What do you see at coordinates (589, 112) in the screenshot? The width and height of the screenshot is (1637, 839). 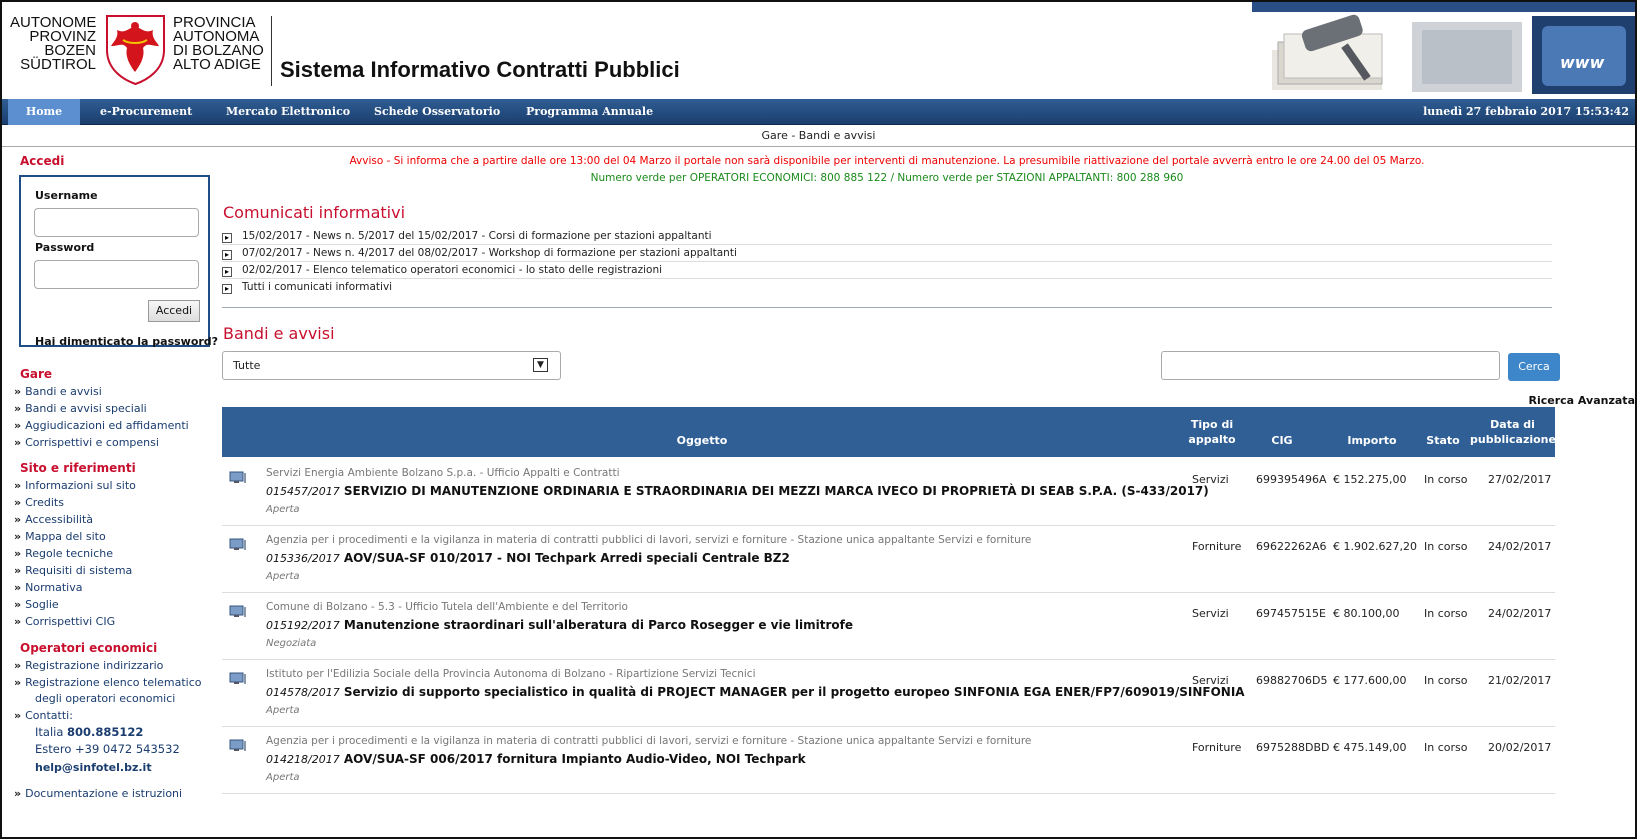 I see `nav-programma-annuale: Programma Annuale` at bounding box center [589, 112].